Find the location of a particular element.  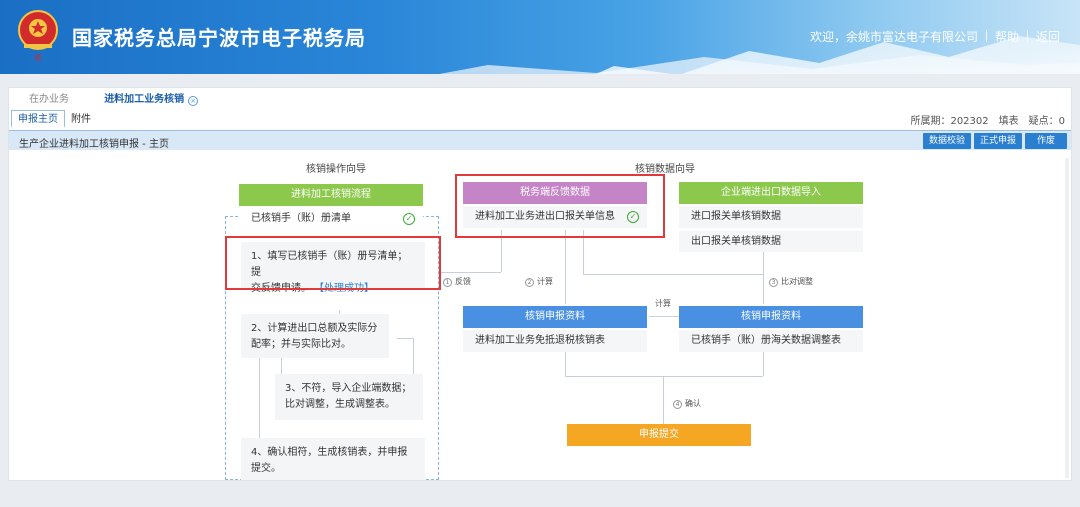

validate-button: 数据校验 is located at coordinates (946, 141).